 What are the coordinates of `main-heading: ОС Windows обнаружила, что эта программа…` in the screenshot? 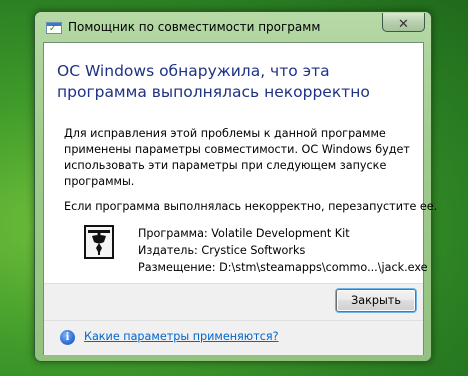 It's located at (213, 81).